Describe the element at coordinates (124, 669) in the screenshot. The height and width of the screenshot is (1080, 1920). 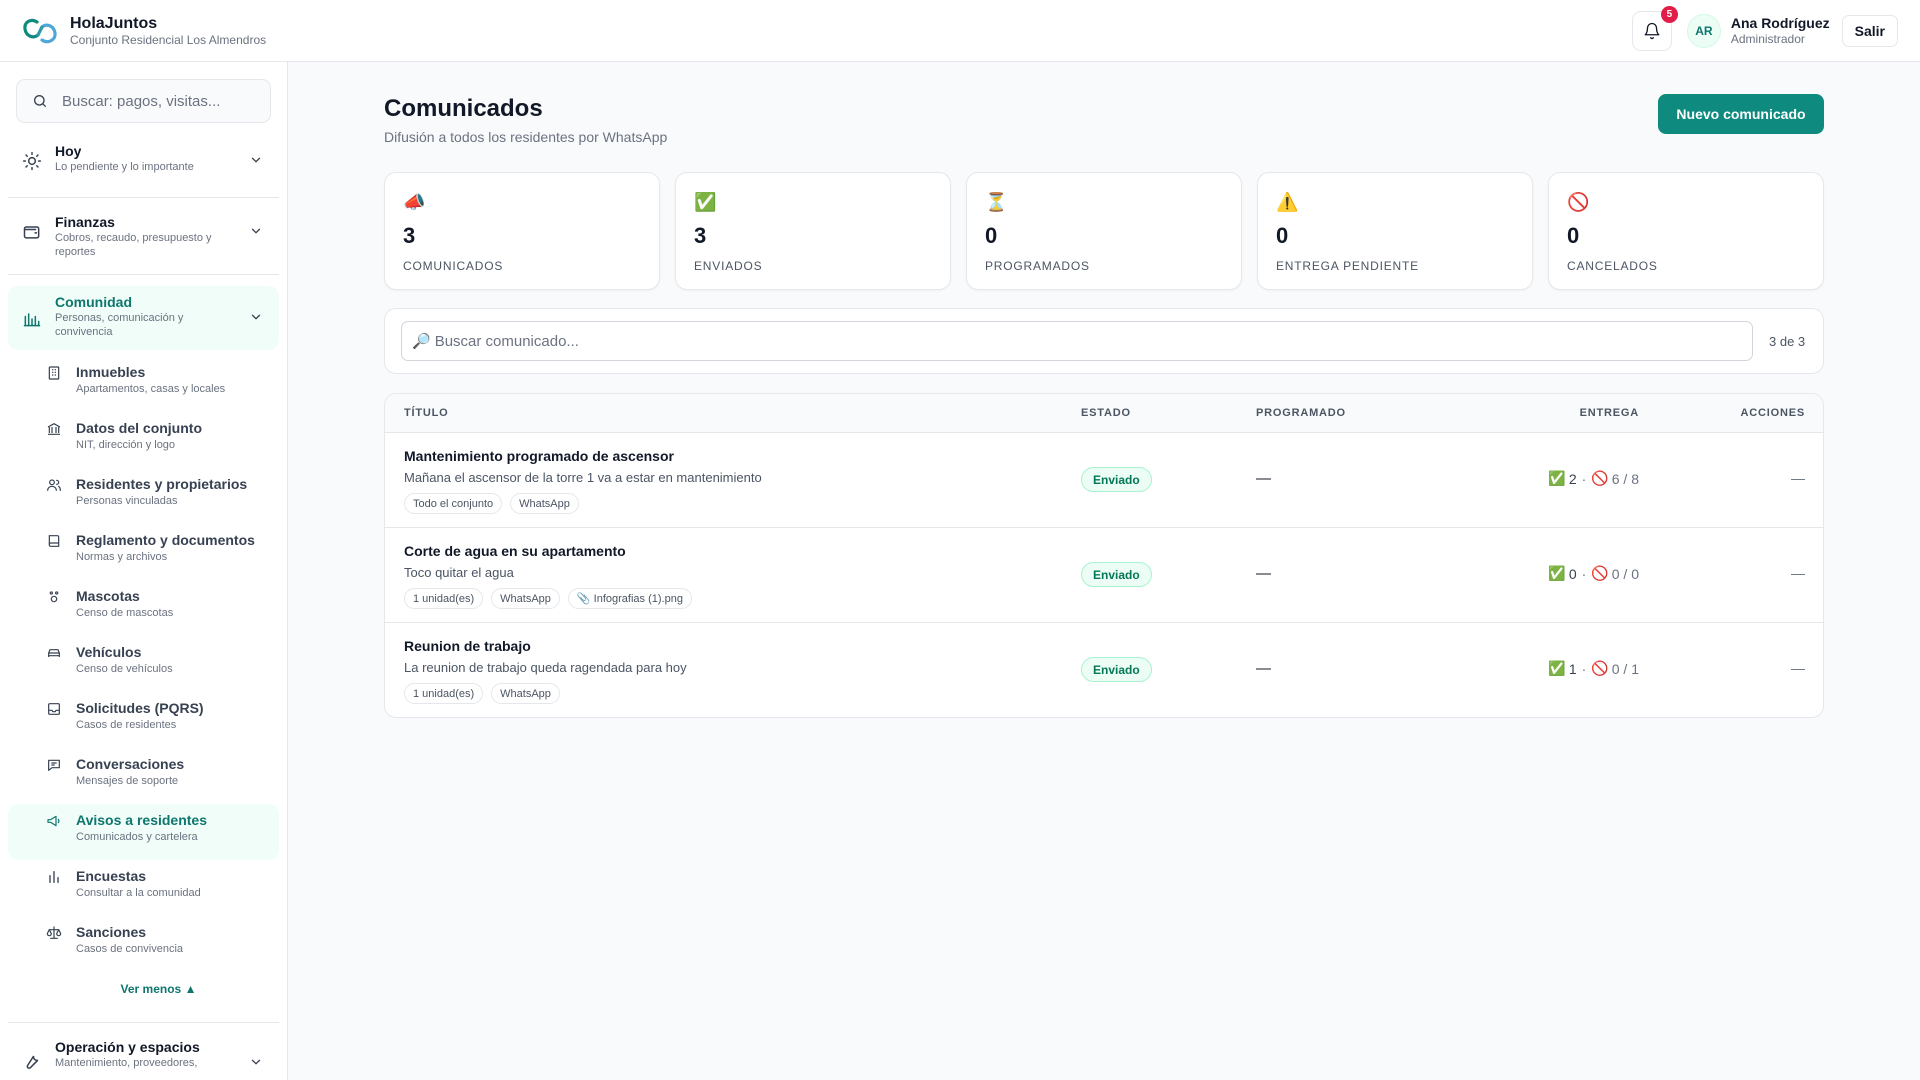
I see `sidebar-item-sublabel: Censo de vehículos` at that location.